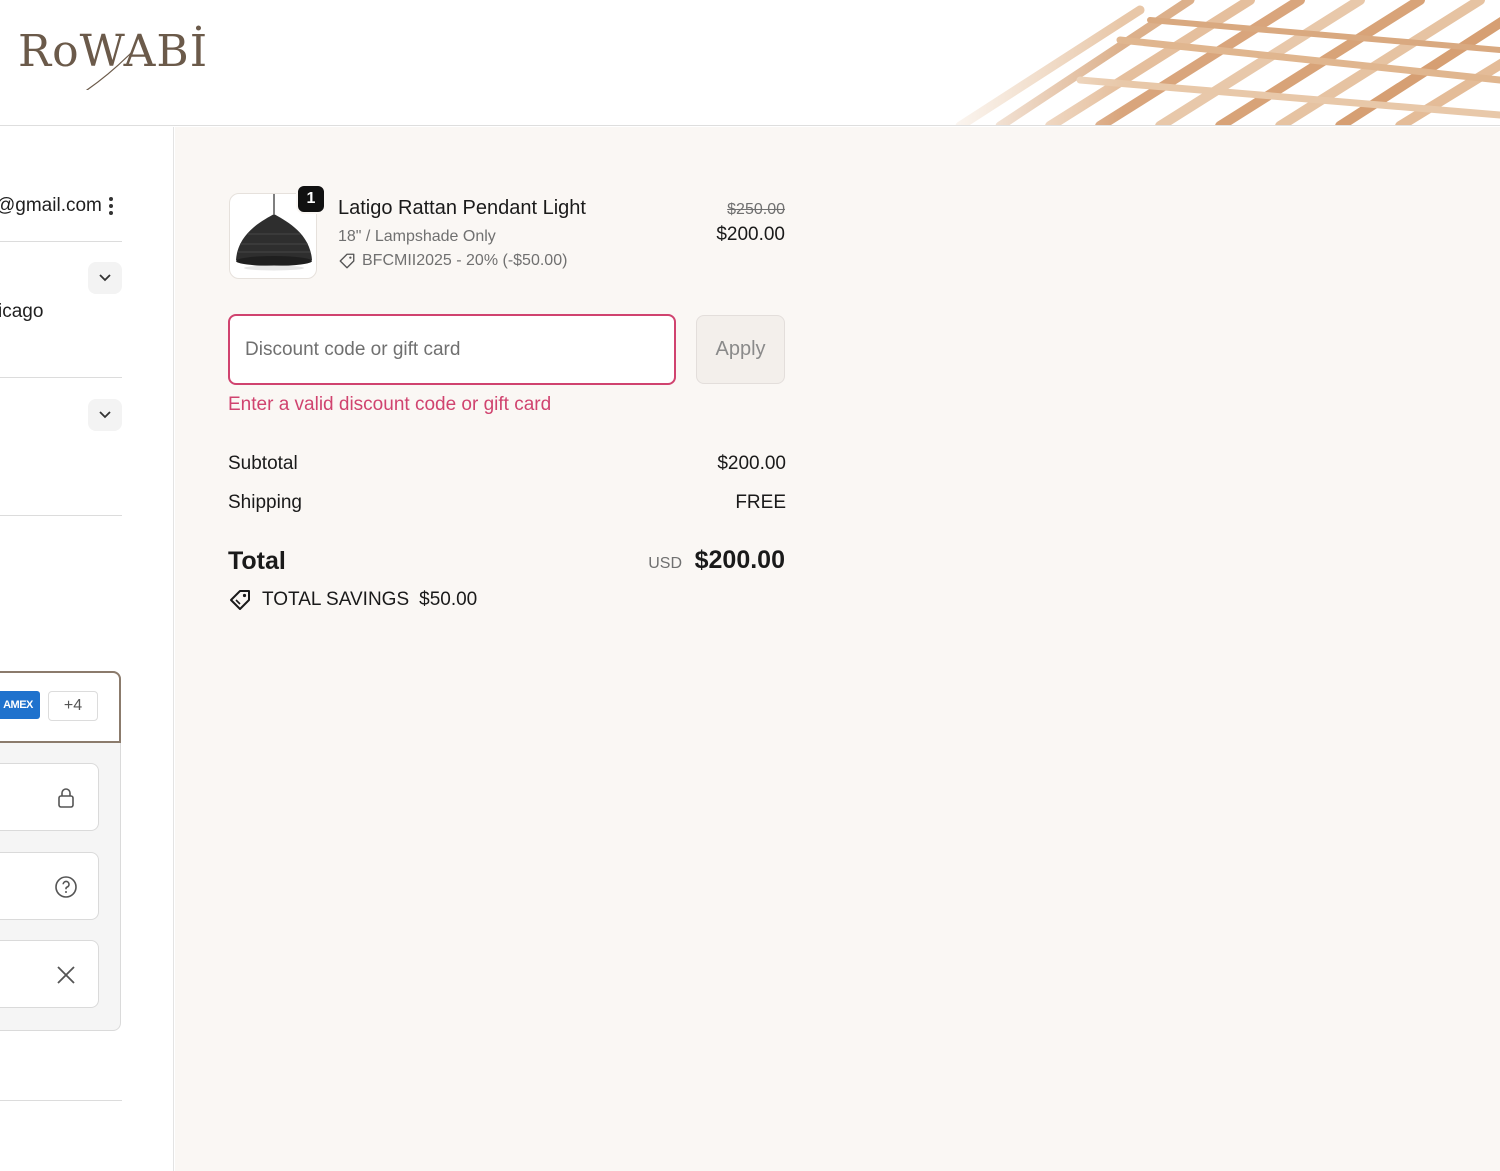 The height and width of the screenshot is (1171, 1500). I want to click on amex-card-icon: AMEX, so click(20, 705).